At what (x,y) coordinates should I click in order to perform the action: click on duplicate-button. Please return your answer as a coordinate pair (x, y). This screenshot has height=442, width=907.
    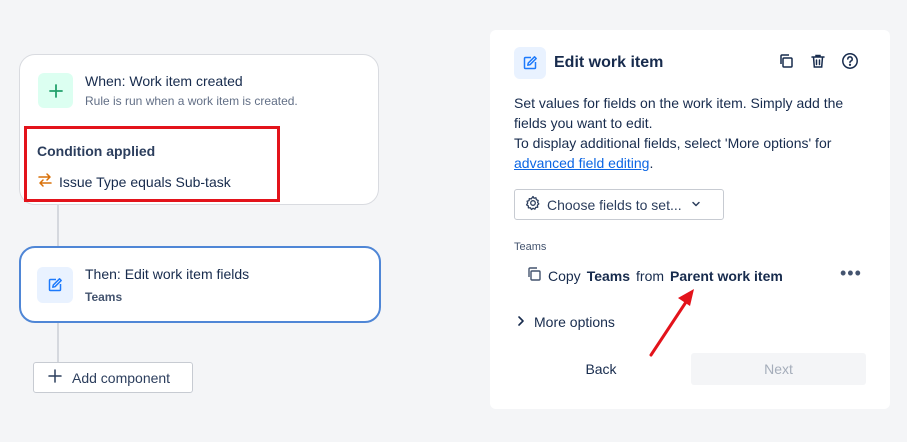
    Looking at the image, I should click on (786, 63).